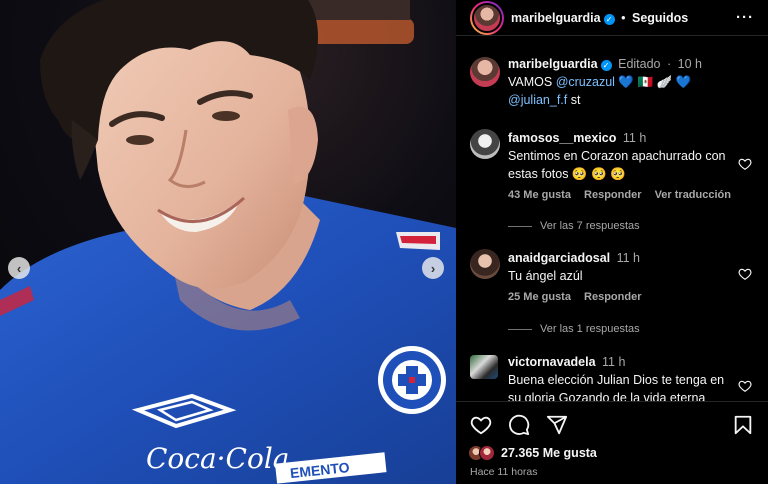  I want to click on comment-actions: 43 Me gusta Responder Ver traducción, so click(624, 195).